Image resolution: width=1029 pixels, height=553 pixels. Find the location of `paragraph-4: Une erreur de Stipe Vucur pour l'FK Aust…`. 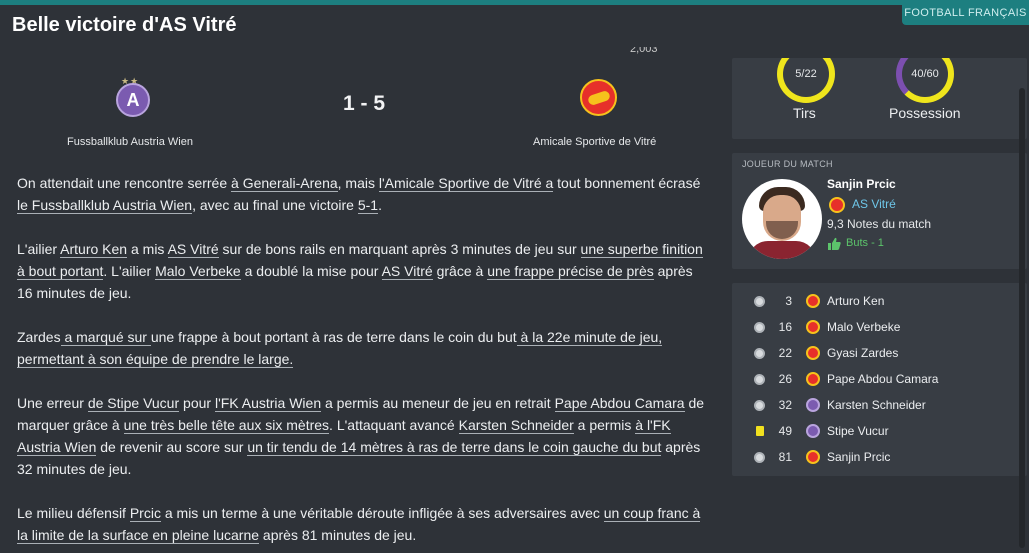

paragraph-4: Une erreur de Stipe Vucur pour l'FK Aust… is located at coordinates (364, 436).